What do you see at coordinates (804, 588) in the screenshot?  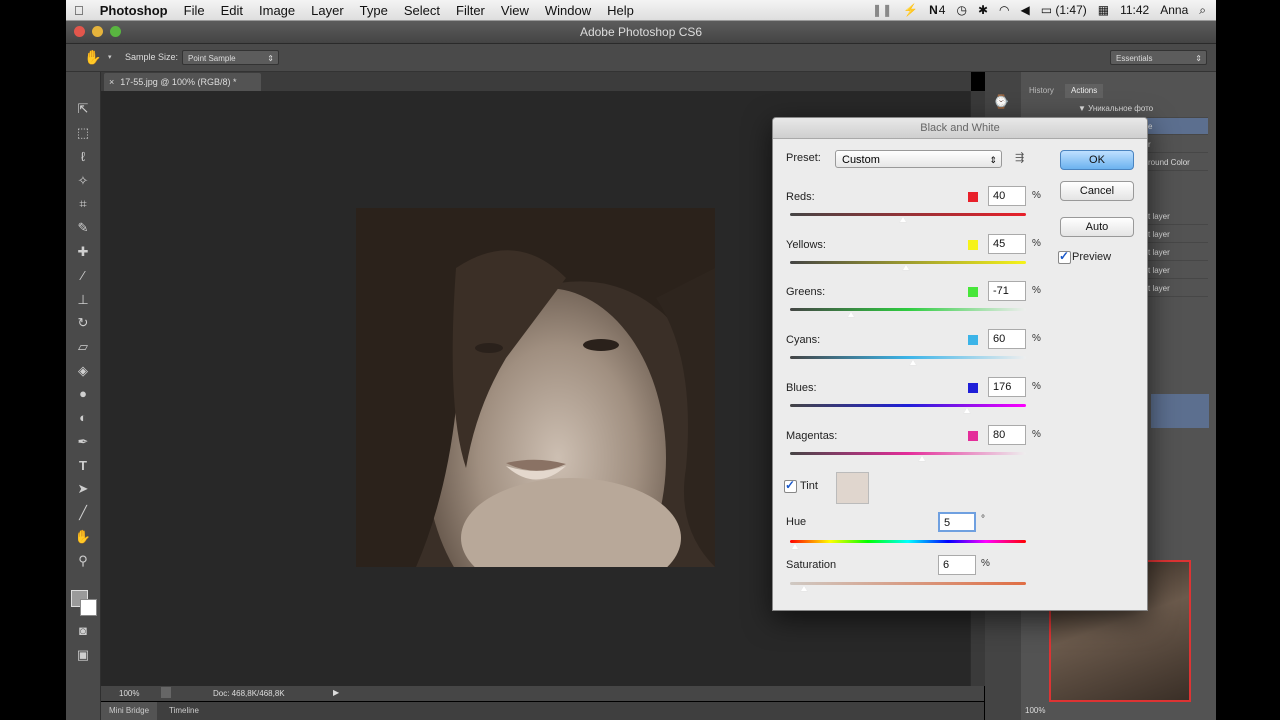 I see `saturation-slider-thumb` at bounding box center [804, 588].